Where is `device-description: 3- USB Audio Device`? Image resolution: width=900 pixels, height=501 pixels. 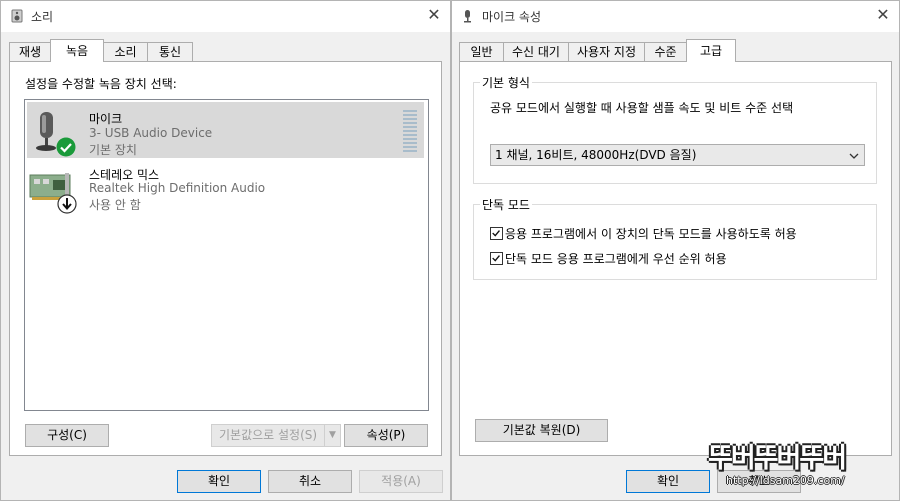 device-description: 3- USB Audio Device is located at coordinates (151, 133).